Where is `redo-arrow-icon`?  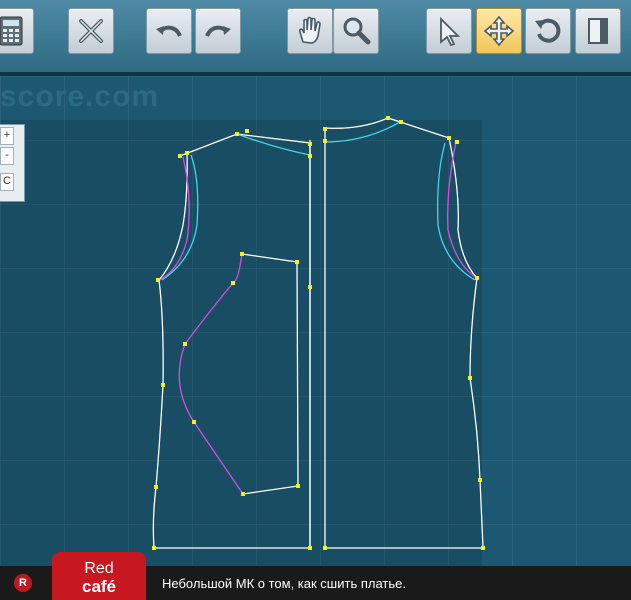 redo-arrow-icon is located at coordinates (218, 31).